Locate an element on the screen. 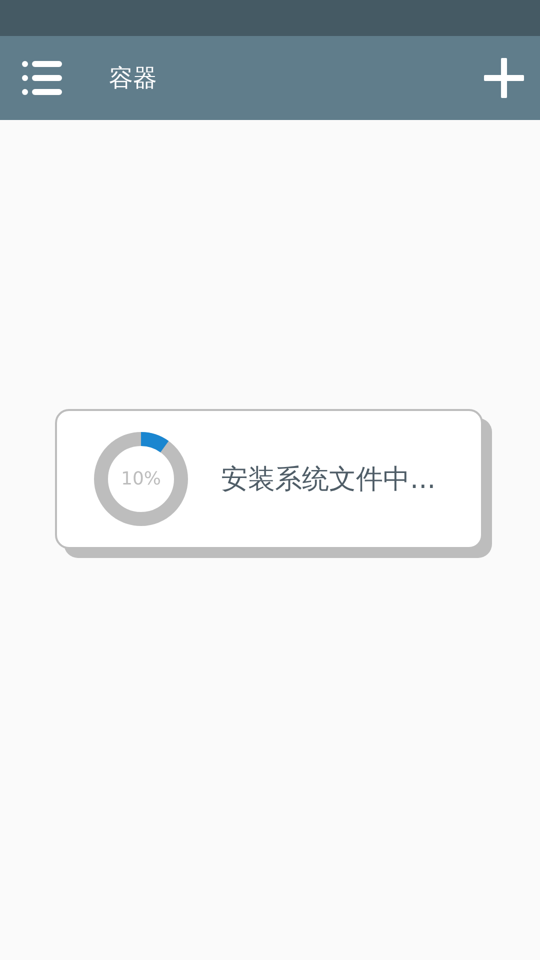  add-icon is located at coordinates (504, 78).